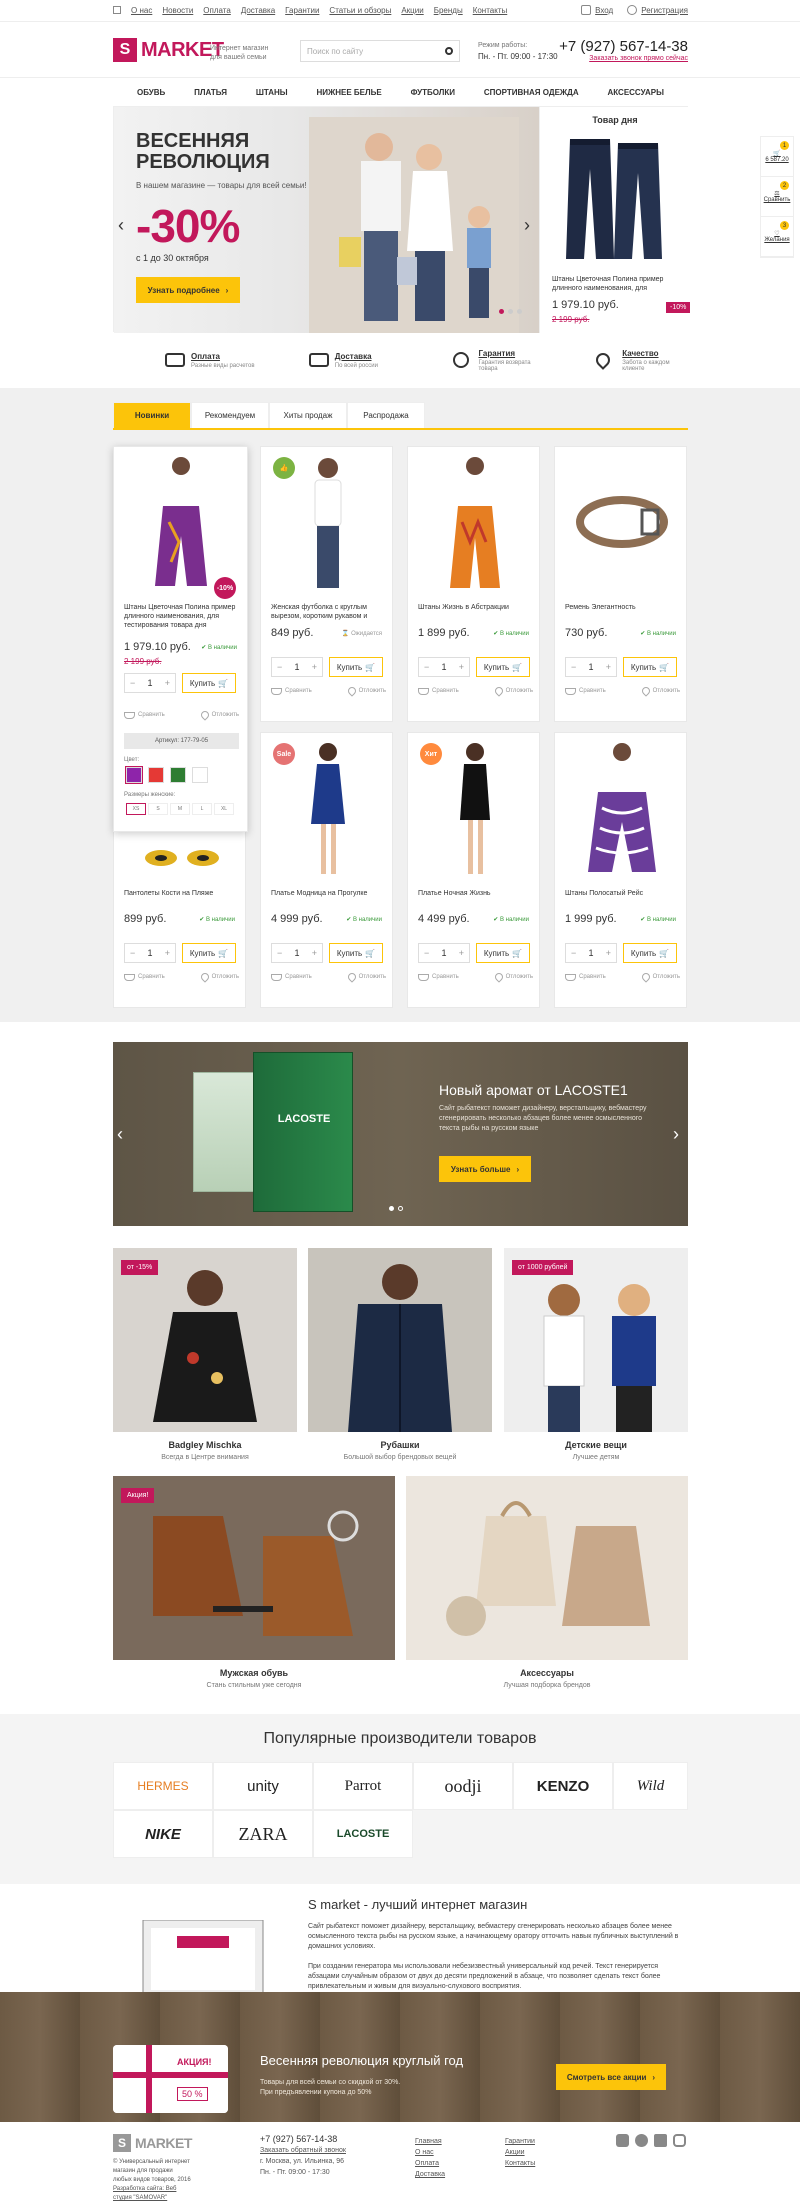  What do you see at coordinates (349, 92) in the screenshot?
I see `nav-item: НИЖНЕЕ БЕЛЬЕ` at bounding box center [349, 92].